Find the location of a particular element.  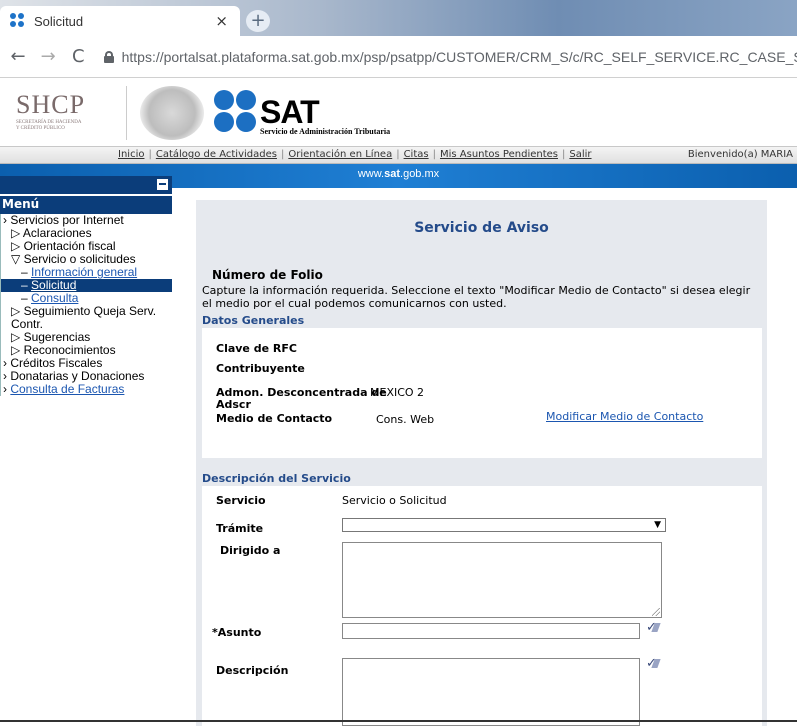

national-seal-icon is located at coordinates (172, 113).